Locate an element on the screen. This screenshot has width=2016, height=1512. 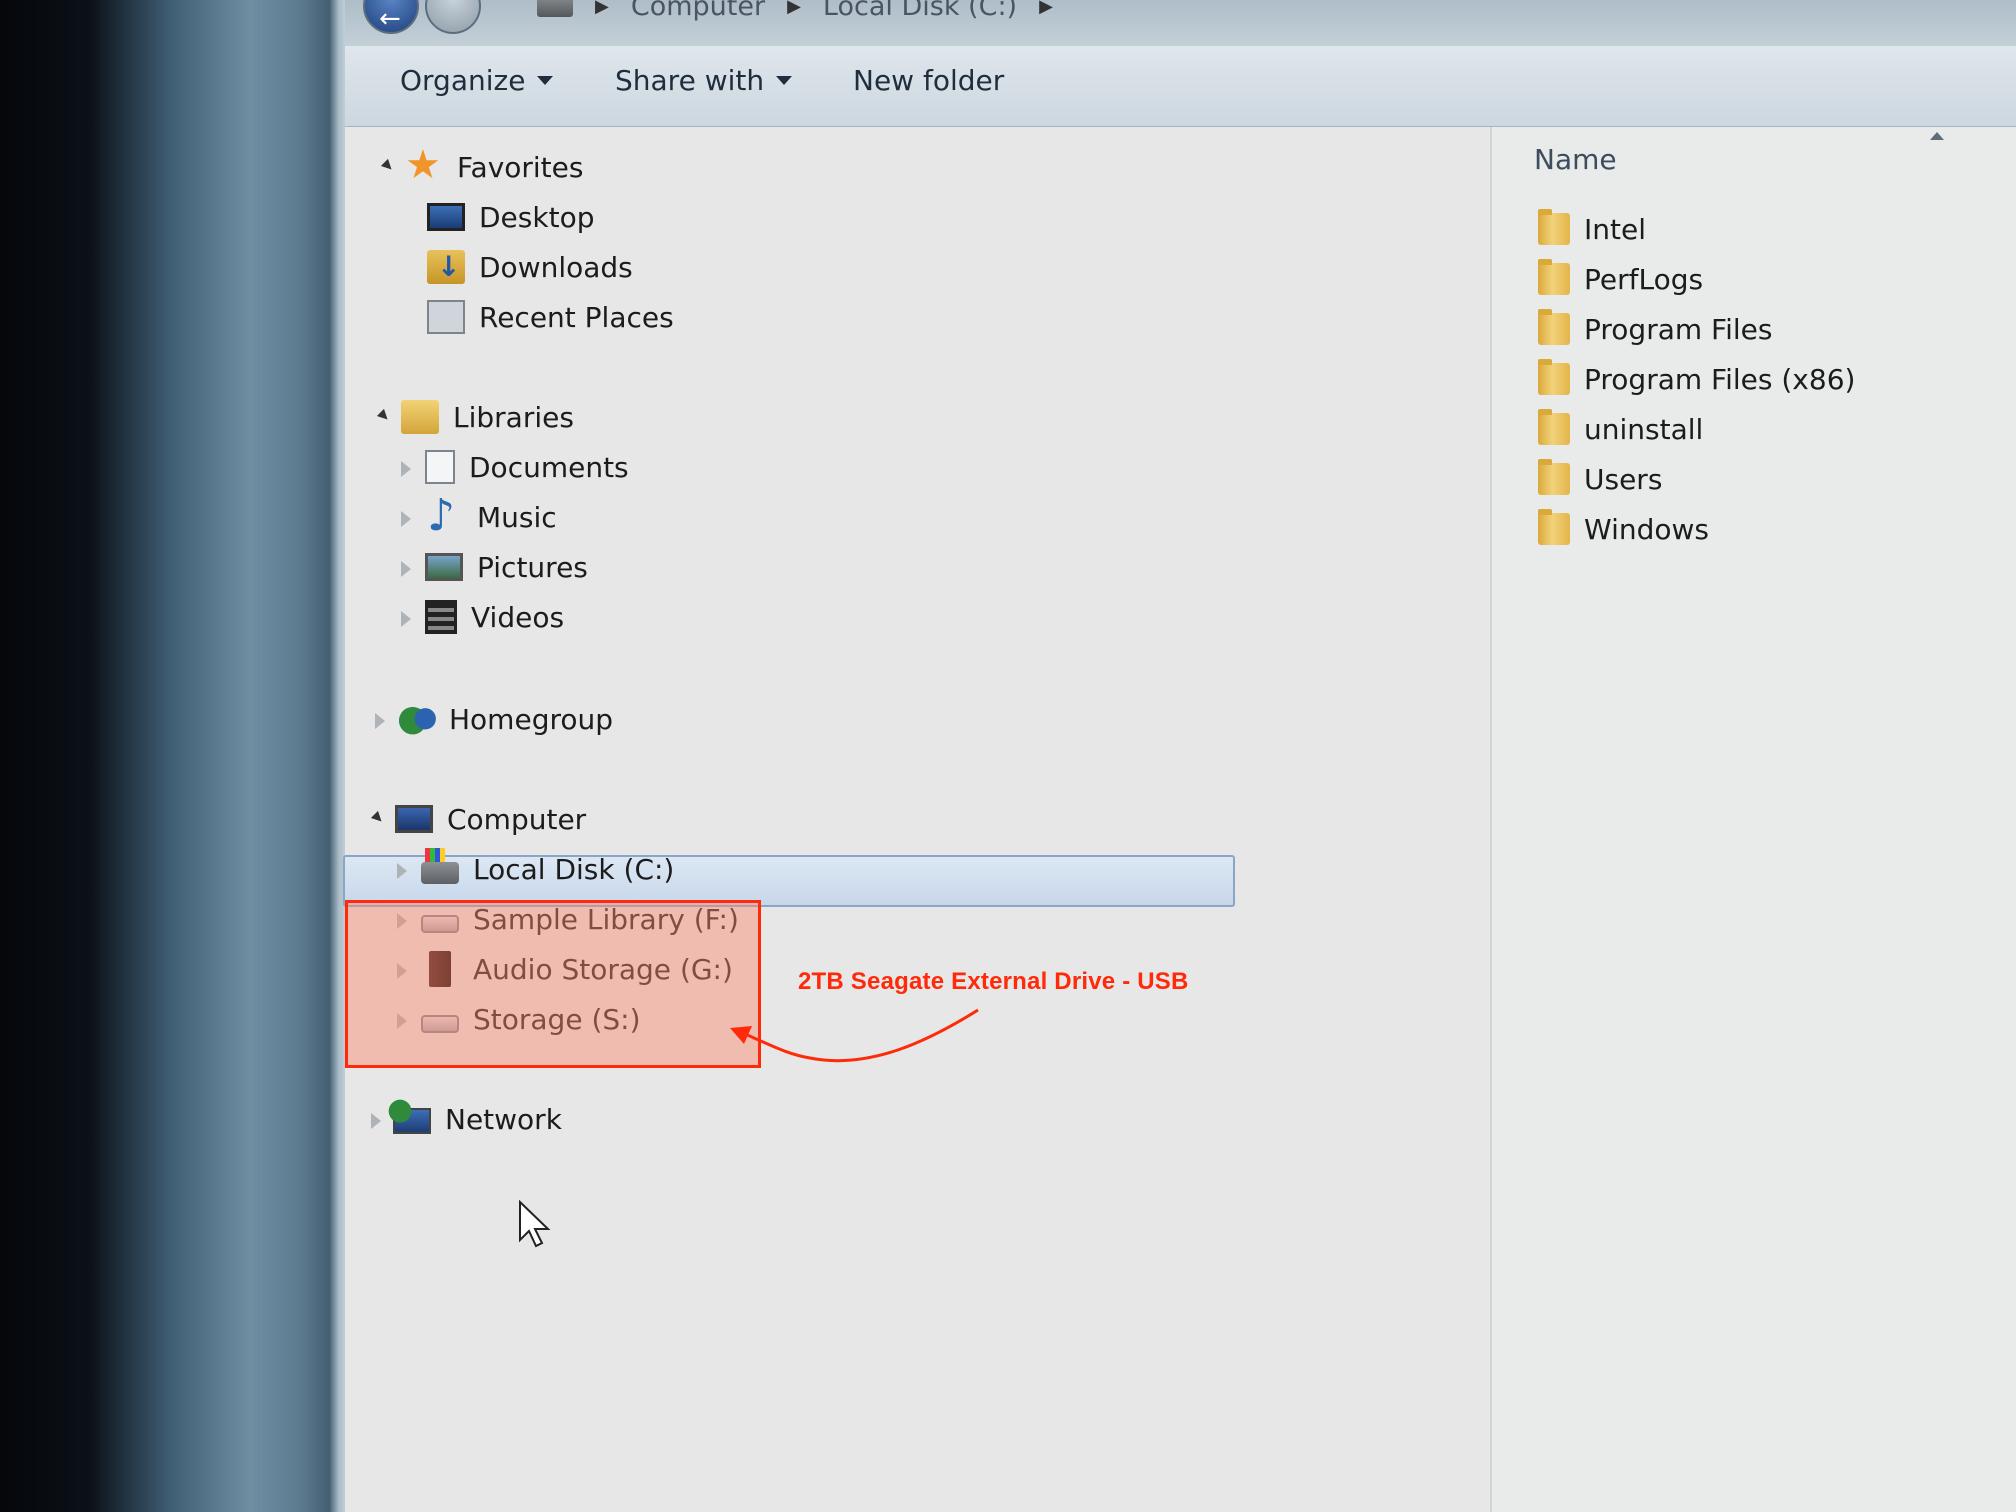
annotation-label: 2TB Seagate External Drive - USB is located at coordinates (993, 981).